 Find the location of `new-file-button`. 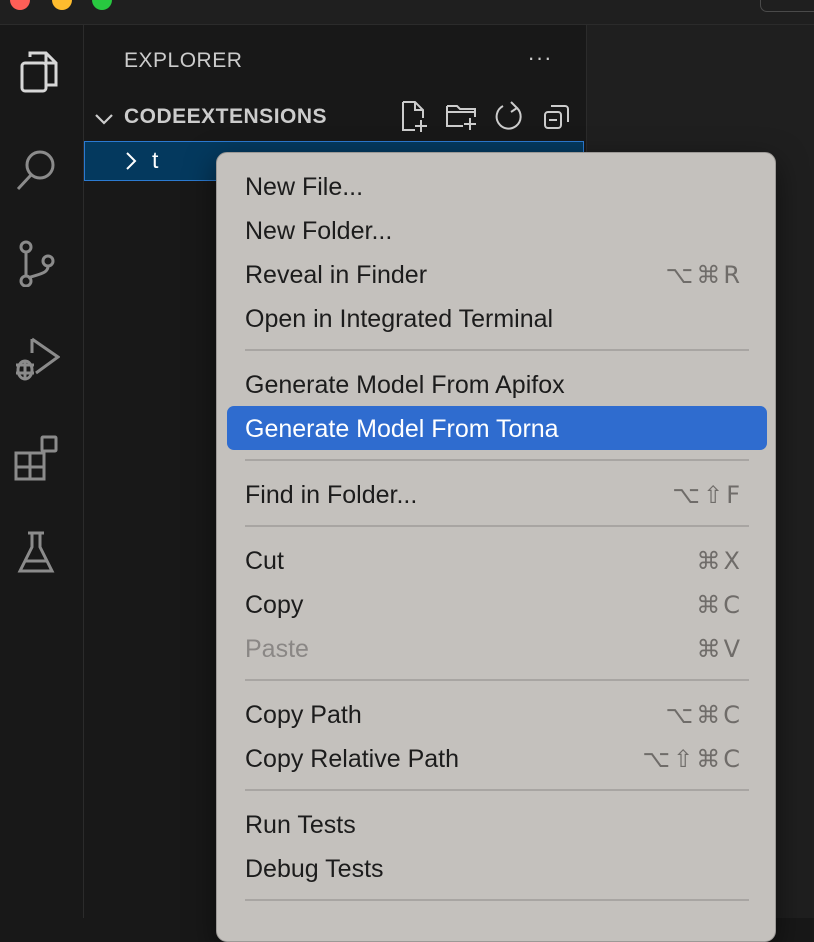

new-file-button is located at coordinates (413, 118).